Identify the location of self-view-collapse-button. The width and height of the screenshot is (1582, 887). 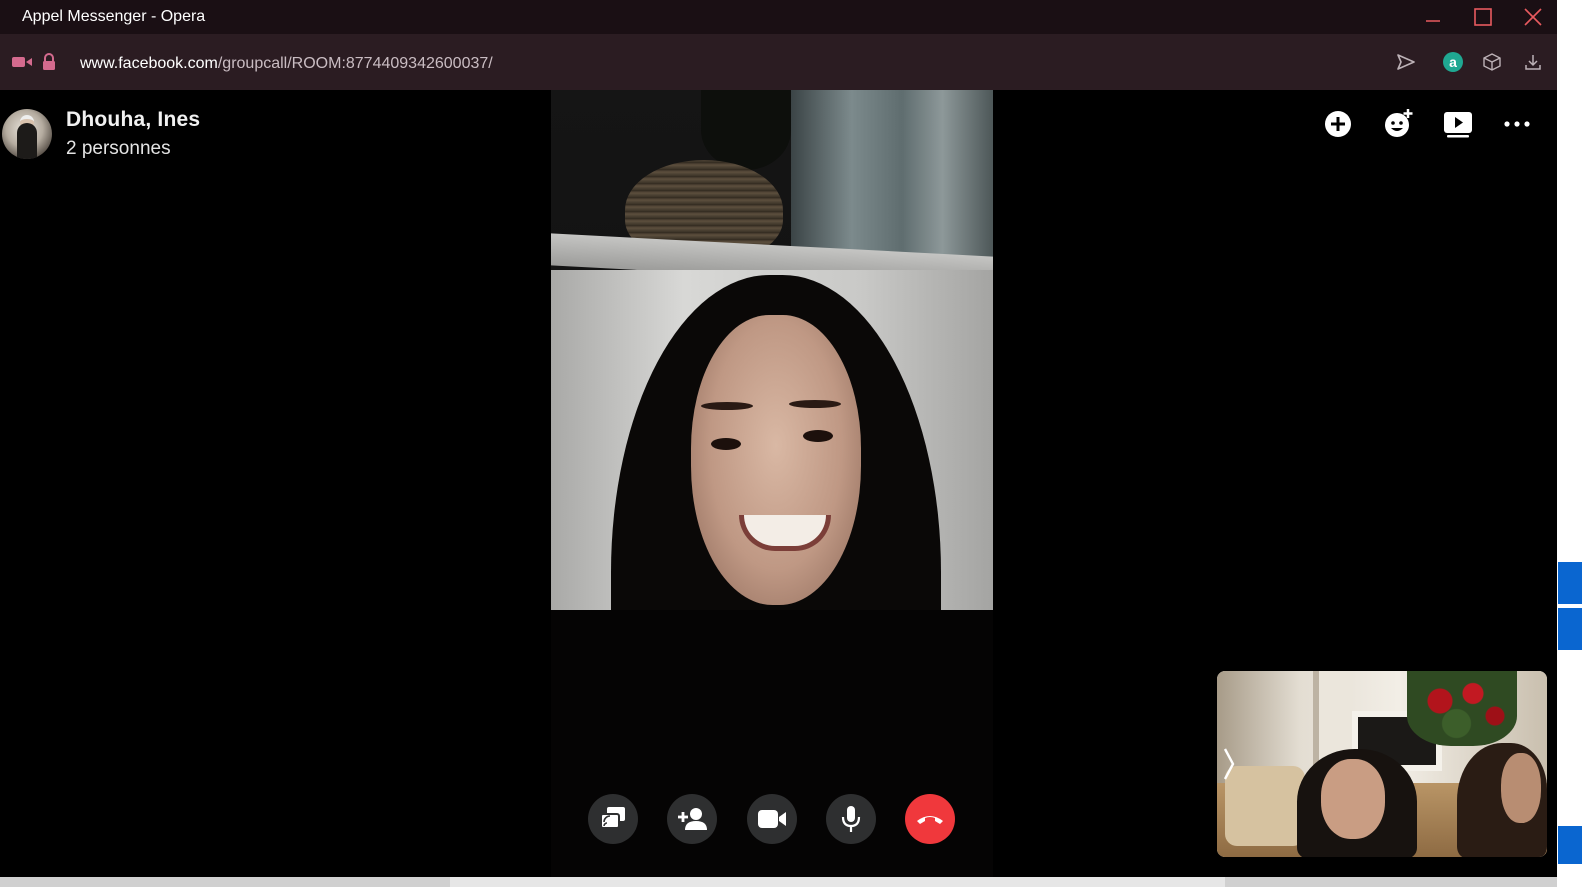
(1229, 764).